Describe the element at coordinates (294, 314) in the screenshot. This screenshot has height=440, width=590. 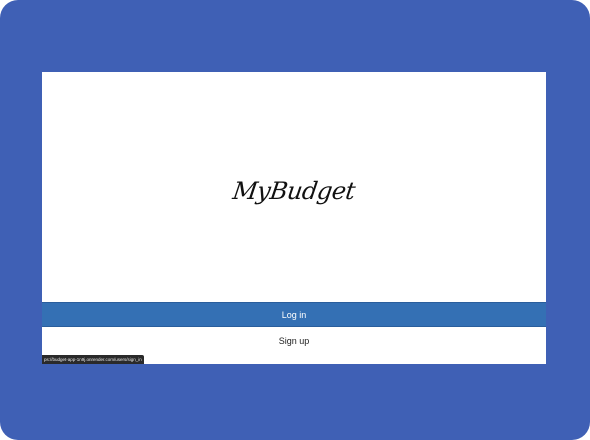
I see `login-button: Log in` at that location.